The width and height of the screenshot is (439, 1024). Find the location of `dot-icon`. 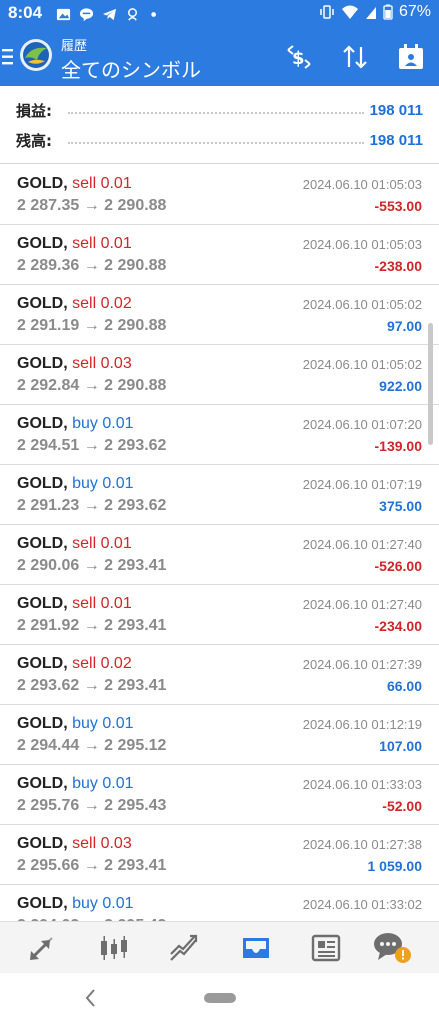

dot-icon is located at coordinates (153, 14).